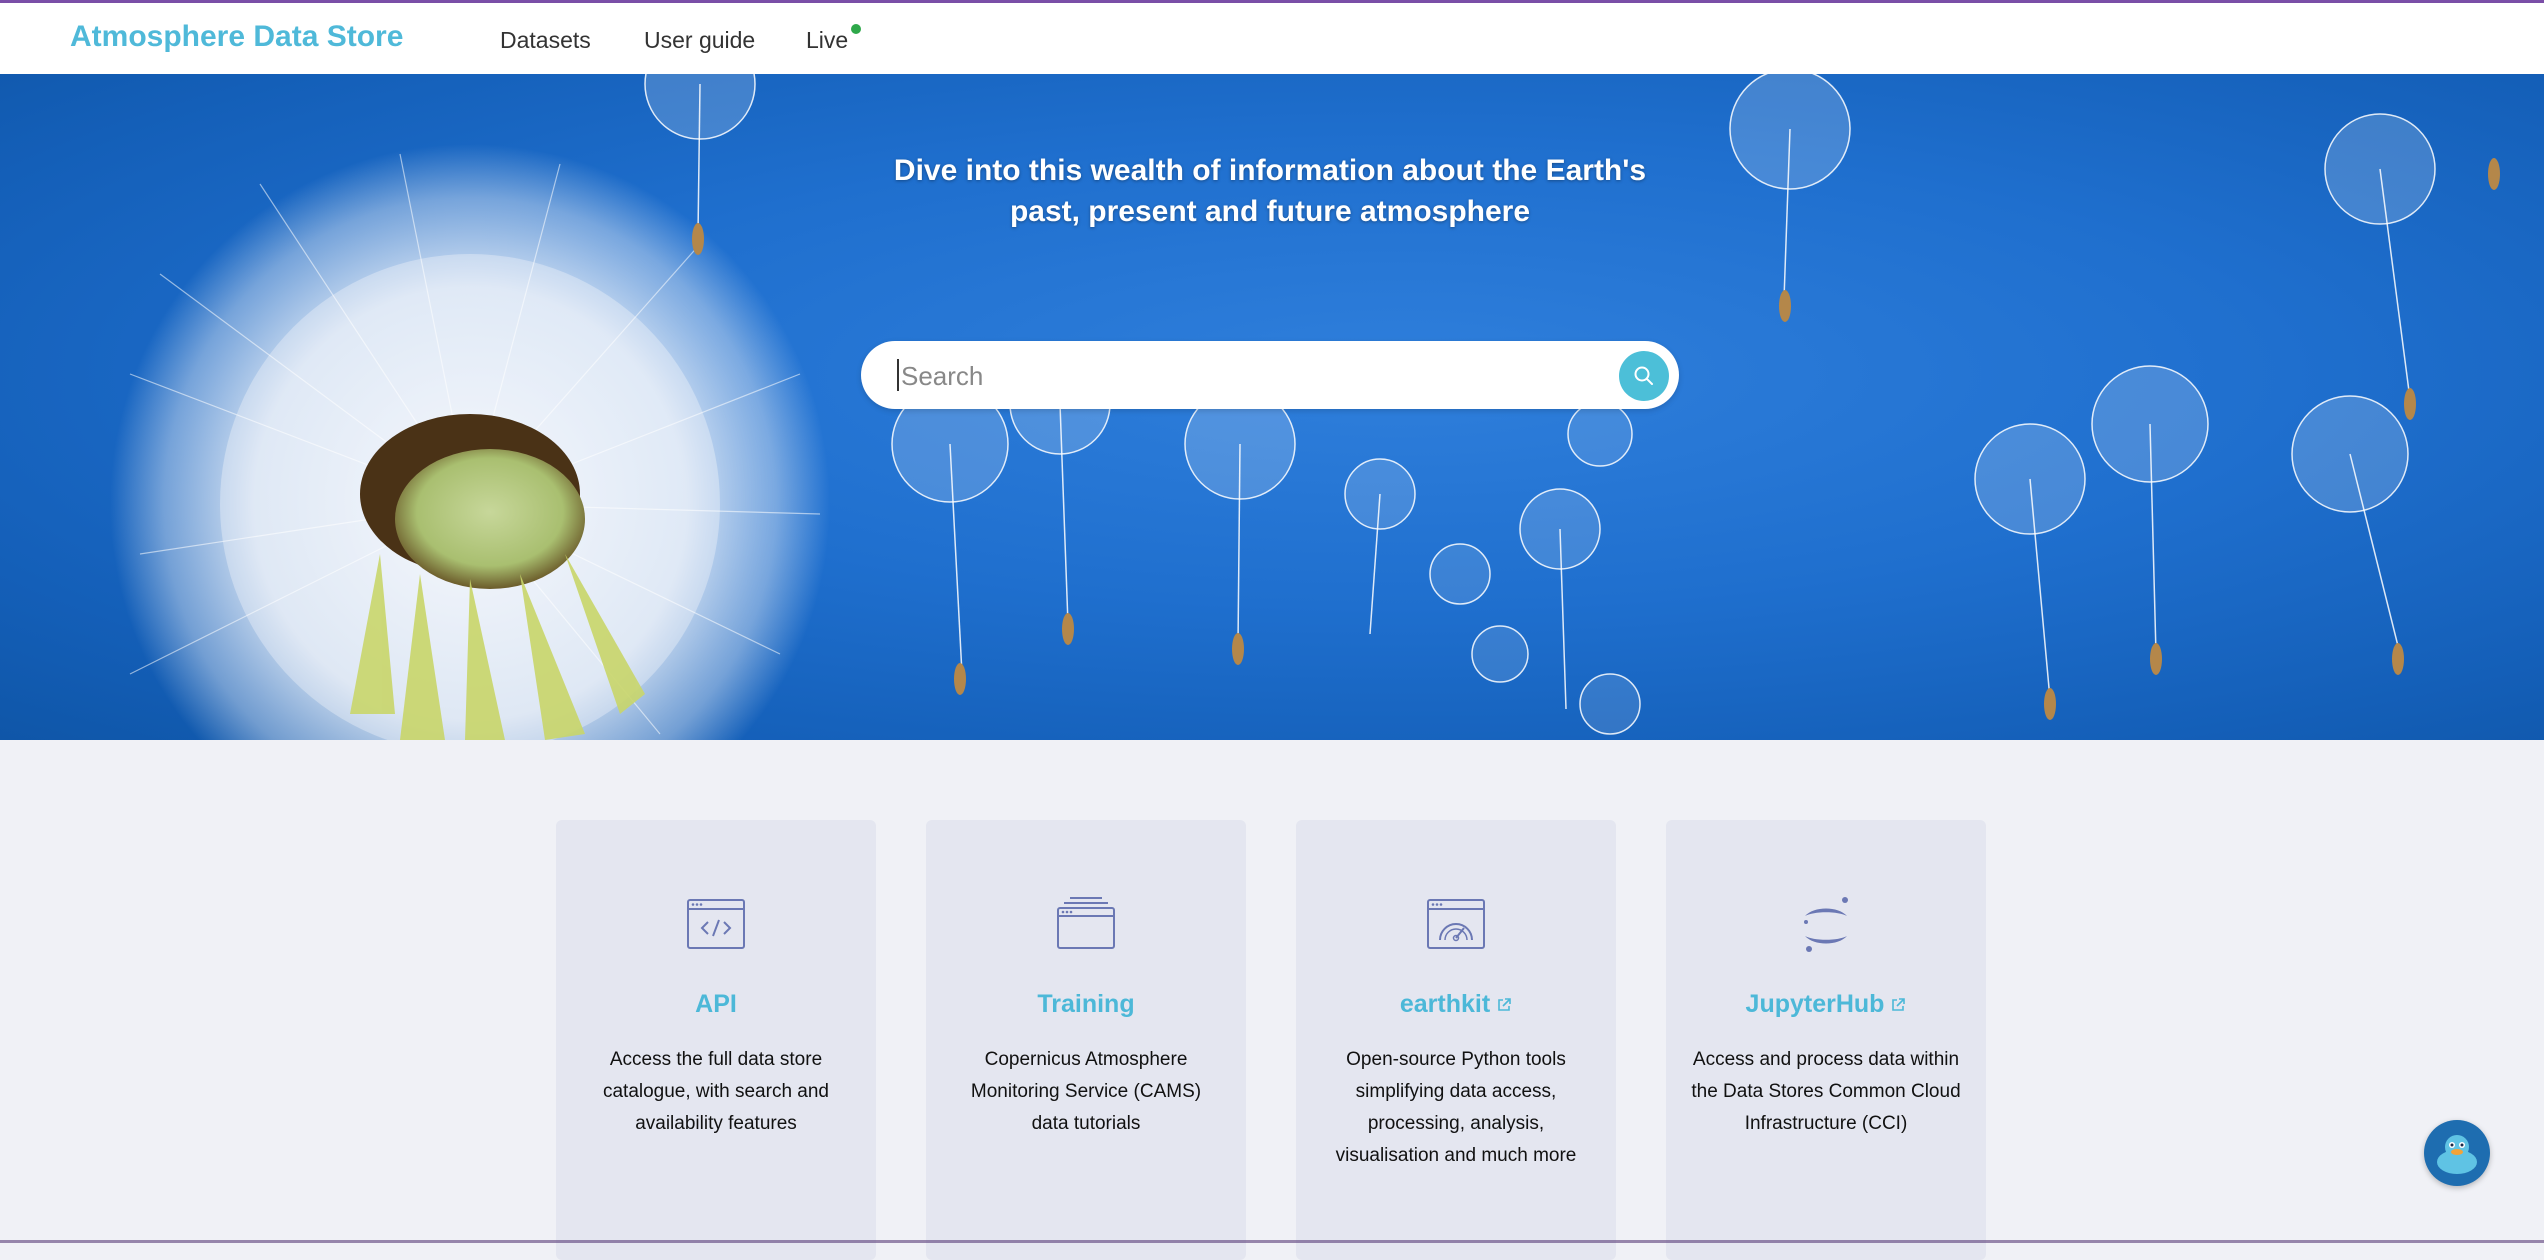 The width and height of the screenshot is (2544, 1260). I want to click on nav-datasets: Datasets, so click(545, 40).